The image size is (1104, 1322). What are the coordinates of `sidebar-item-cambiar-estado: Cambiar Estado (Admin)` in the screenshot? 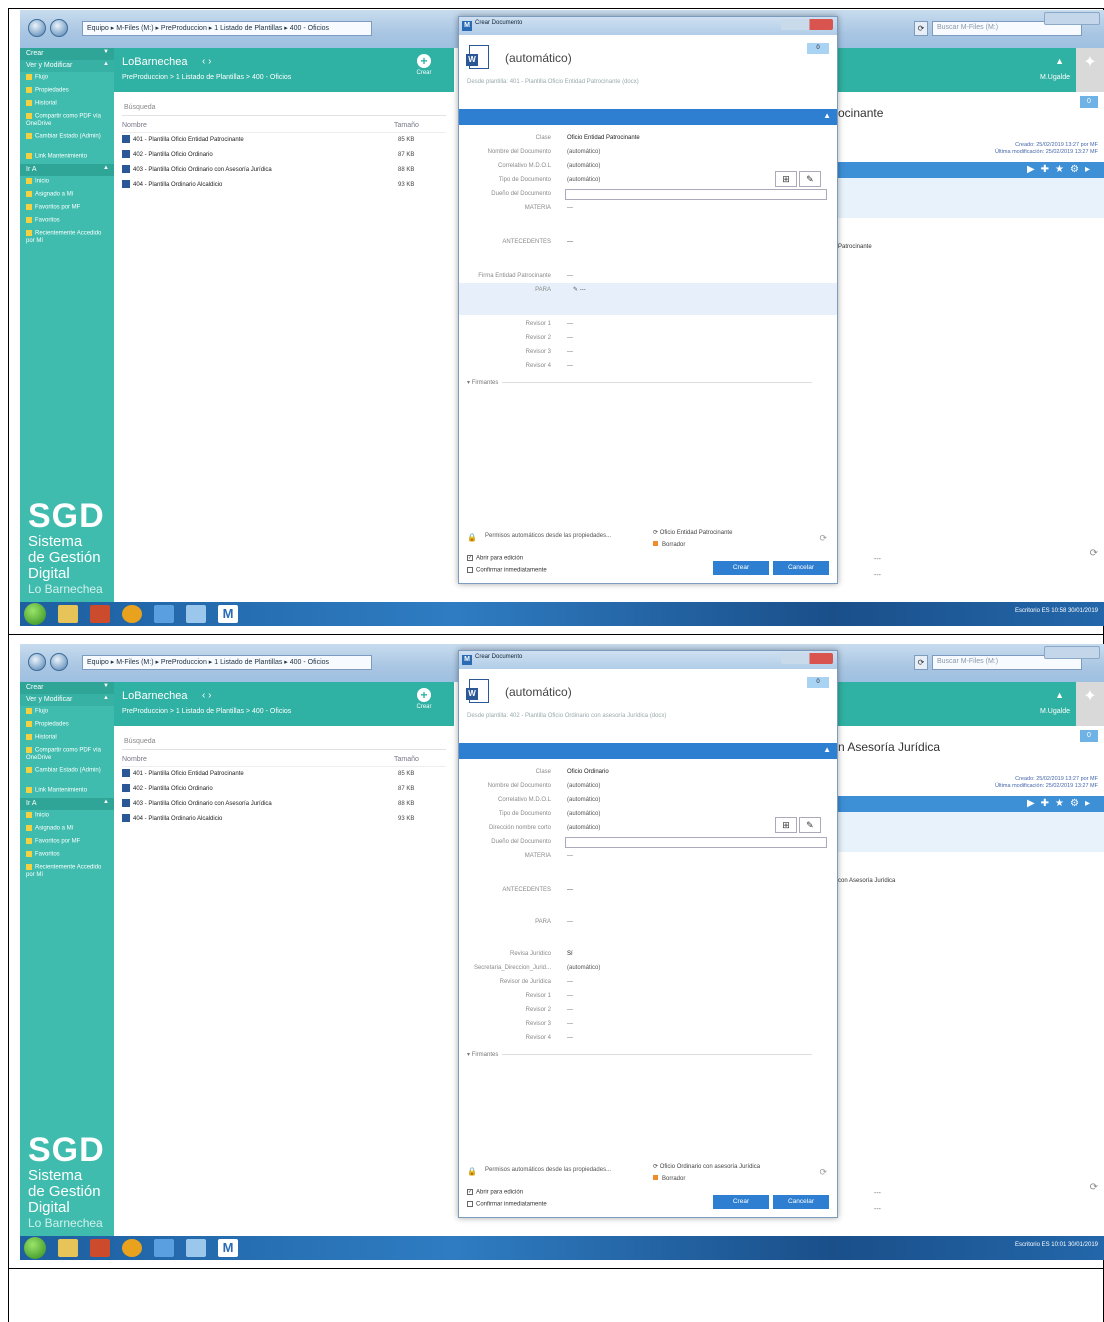 It's located at (67, 141).